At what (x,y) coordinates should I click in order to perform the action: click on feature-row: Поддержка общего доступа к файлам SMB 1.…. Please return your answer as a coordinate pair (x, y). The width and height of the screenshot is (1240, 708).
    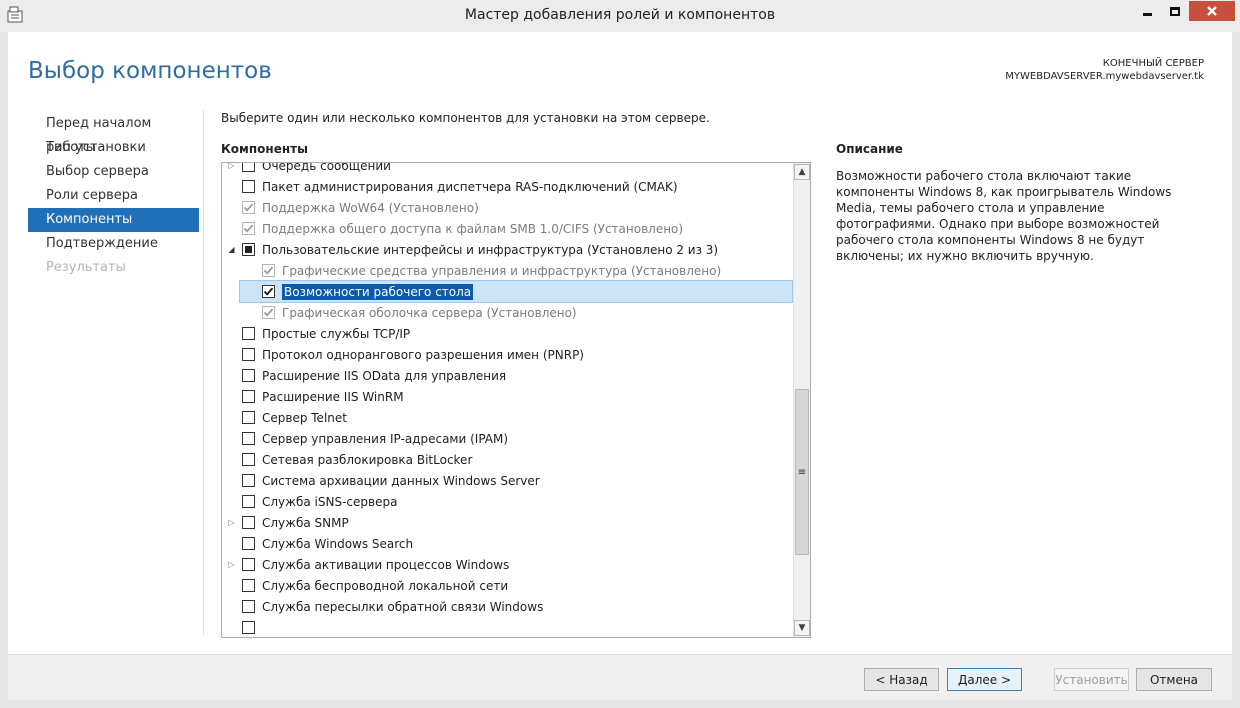
    Looking at the image, I should click on (507, 228).